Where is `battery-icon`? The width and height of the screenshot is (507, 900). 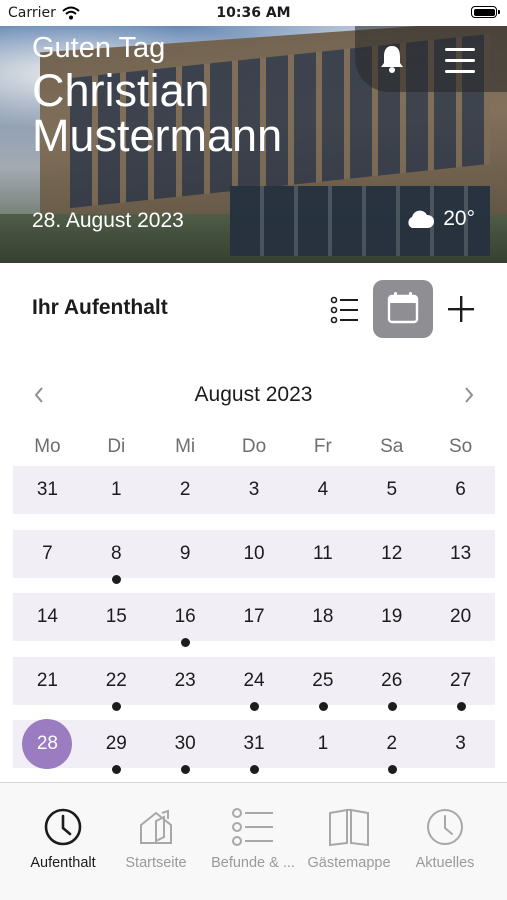 battery-icon is located at coordinates (485, 12).